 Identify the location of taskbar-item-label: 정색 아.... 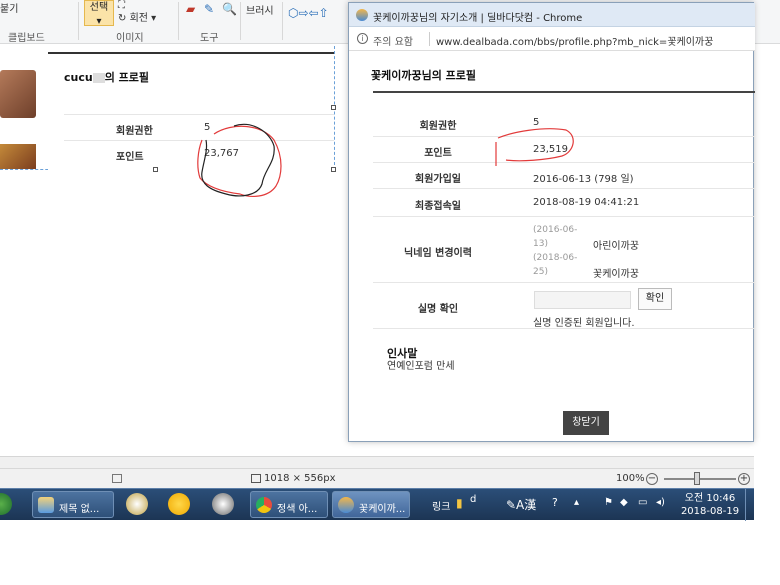
(297, 509).